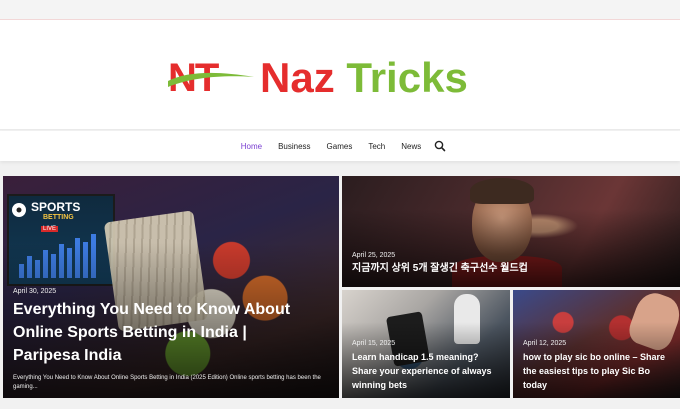  I want to click on post-date: April 12, 2025, so click(545, 343).